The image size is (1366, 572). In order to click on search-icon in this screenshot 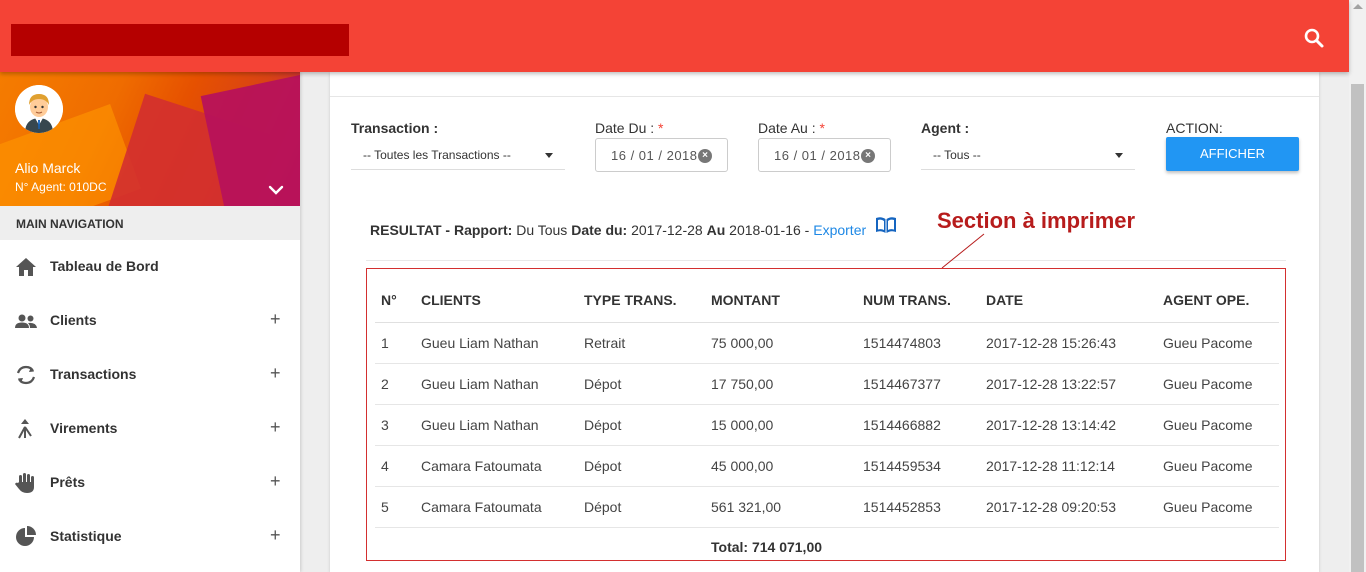, I will do `click(1314, 38)`.